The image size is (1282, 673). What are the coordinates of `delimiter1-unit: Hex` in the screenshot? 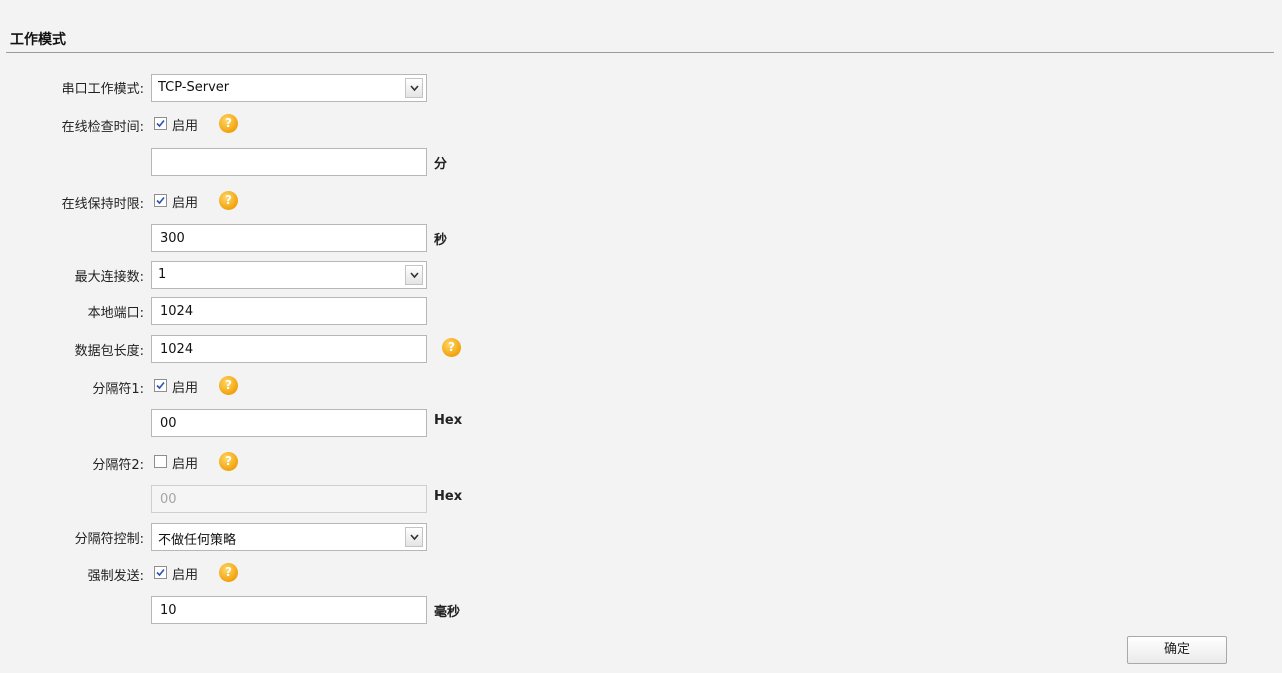 It's located at (448, 420).